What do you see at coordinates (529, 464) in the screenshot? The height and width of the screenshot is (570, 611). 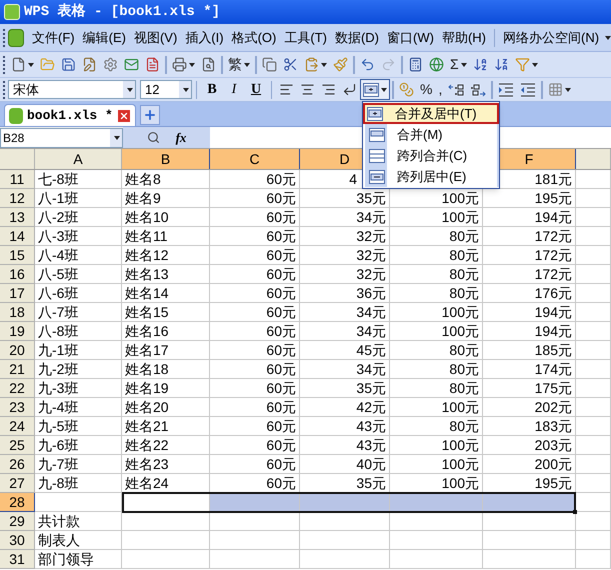 I see `table-cell: 200元` at bounding box center [529, 464].